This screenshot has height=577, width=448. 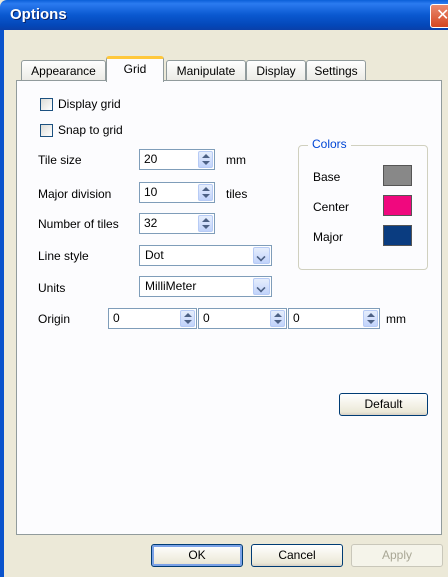 I want to click on origin-z-spin-button, so click(x=370, y=318).